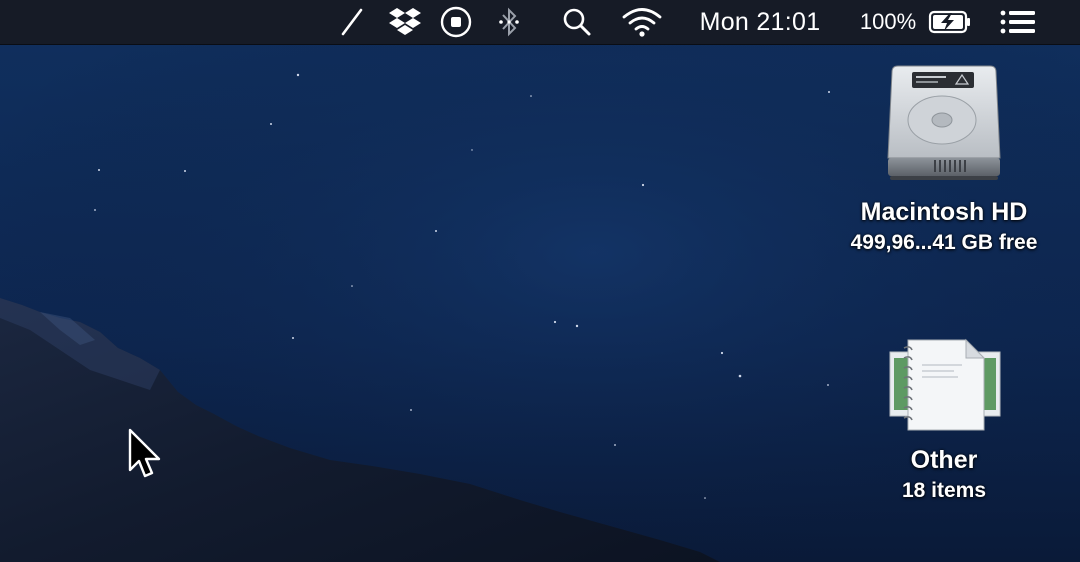  Describe the element at coordinates (760, 22) in the screenshot. I see `menu-clock: Mon 21:01` at that location.